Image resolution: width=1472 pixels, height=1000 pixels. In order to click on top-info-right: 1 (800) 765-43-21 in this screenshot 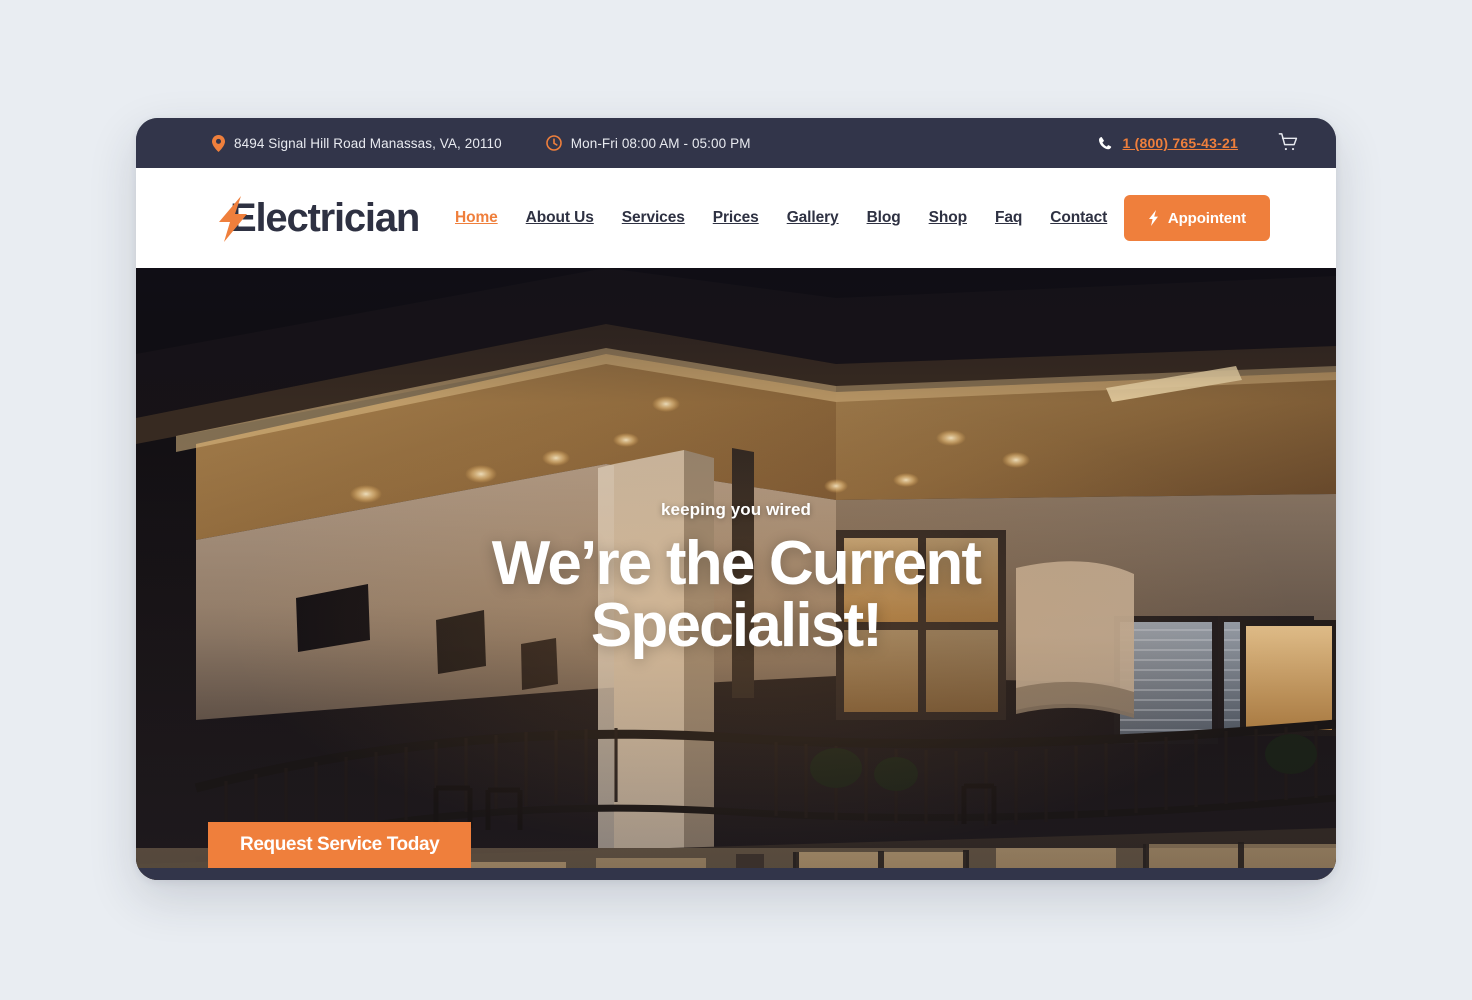, I will do `click(1199, 143)`.